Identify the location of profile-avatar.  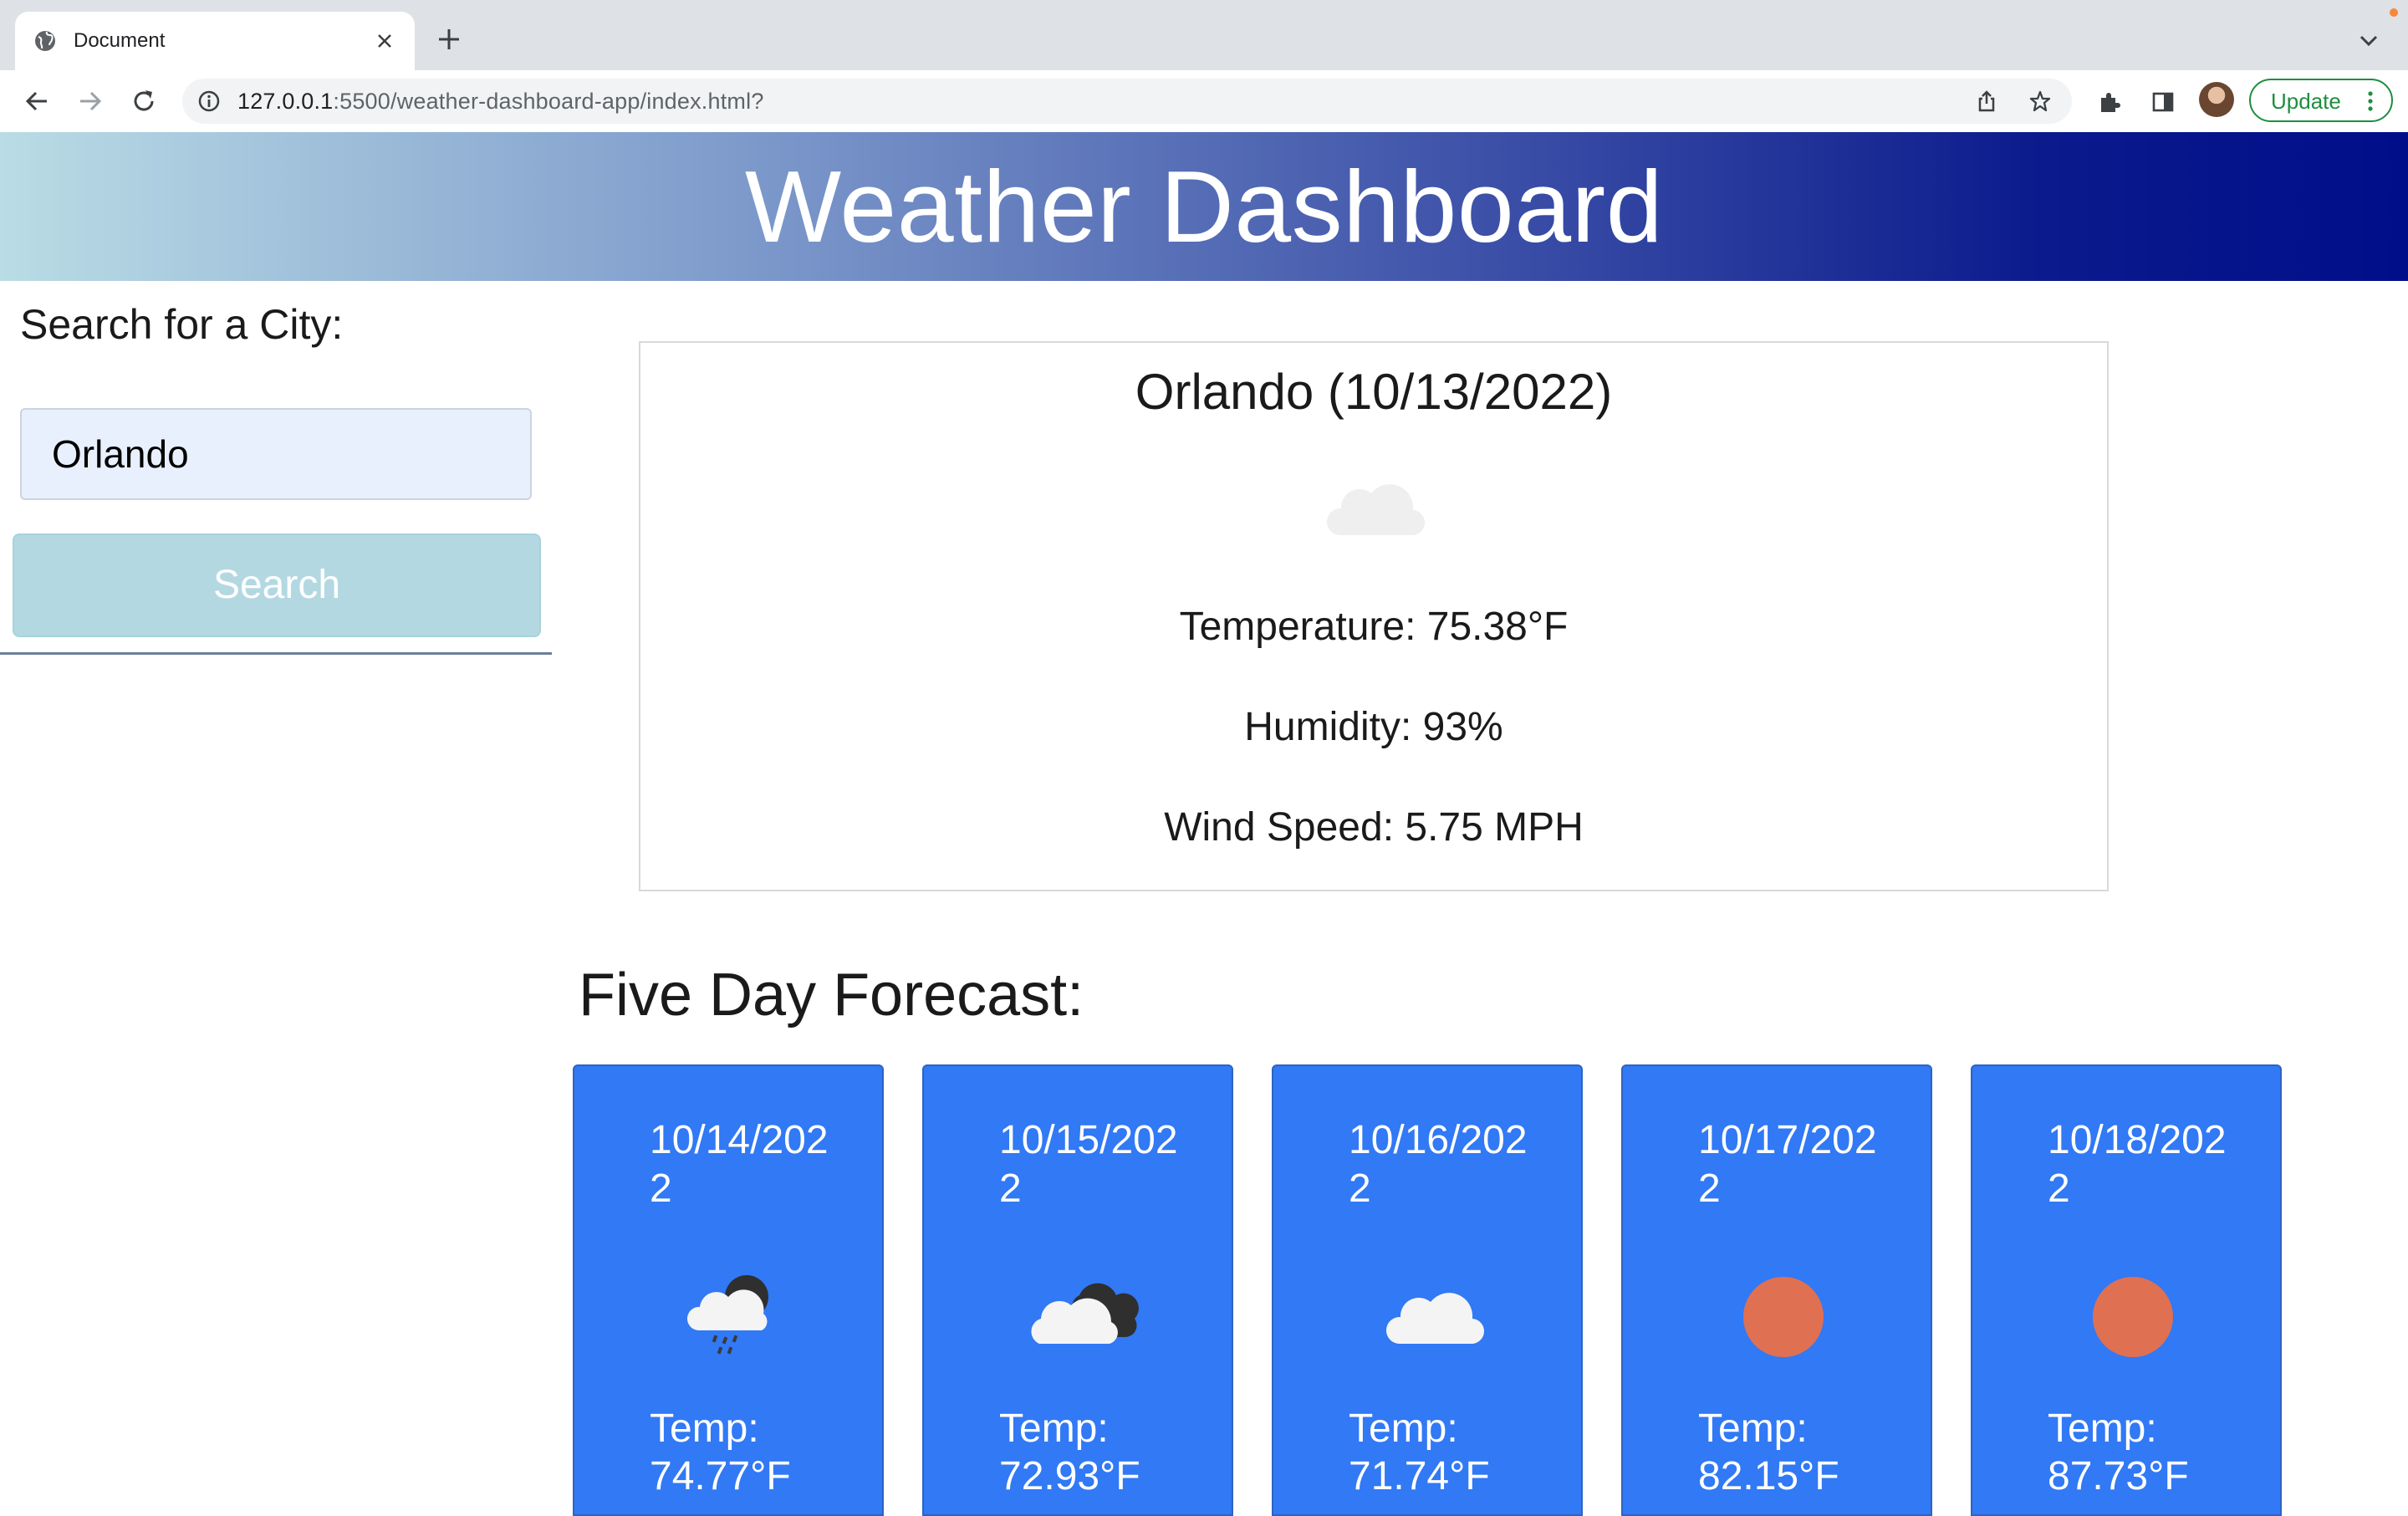
(2217, 99).